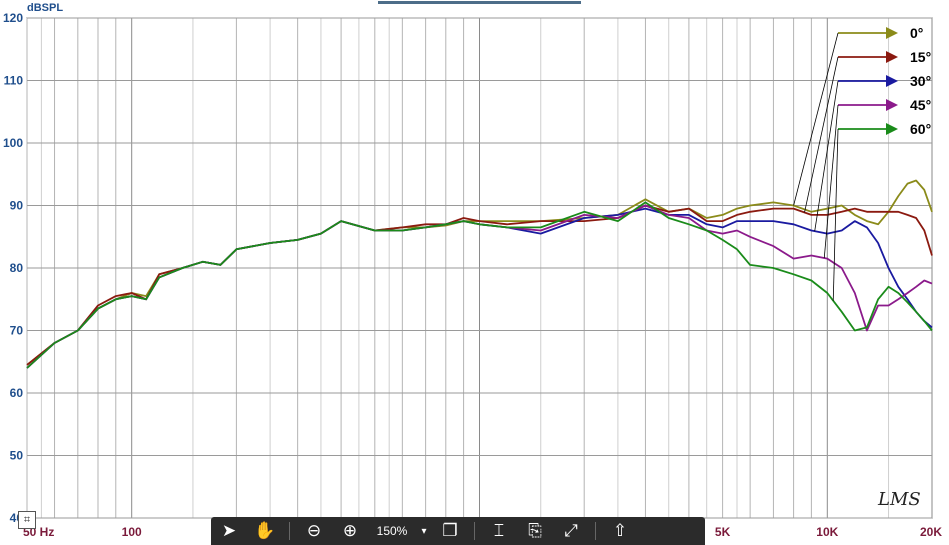  Describe the element at coordinates (916, 33) in the screenshot. I see `legend-label: 0°` at that location.